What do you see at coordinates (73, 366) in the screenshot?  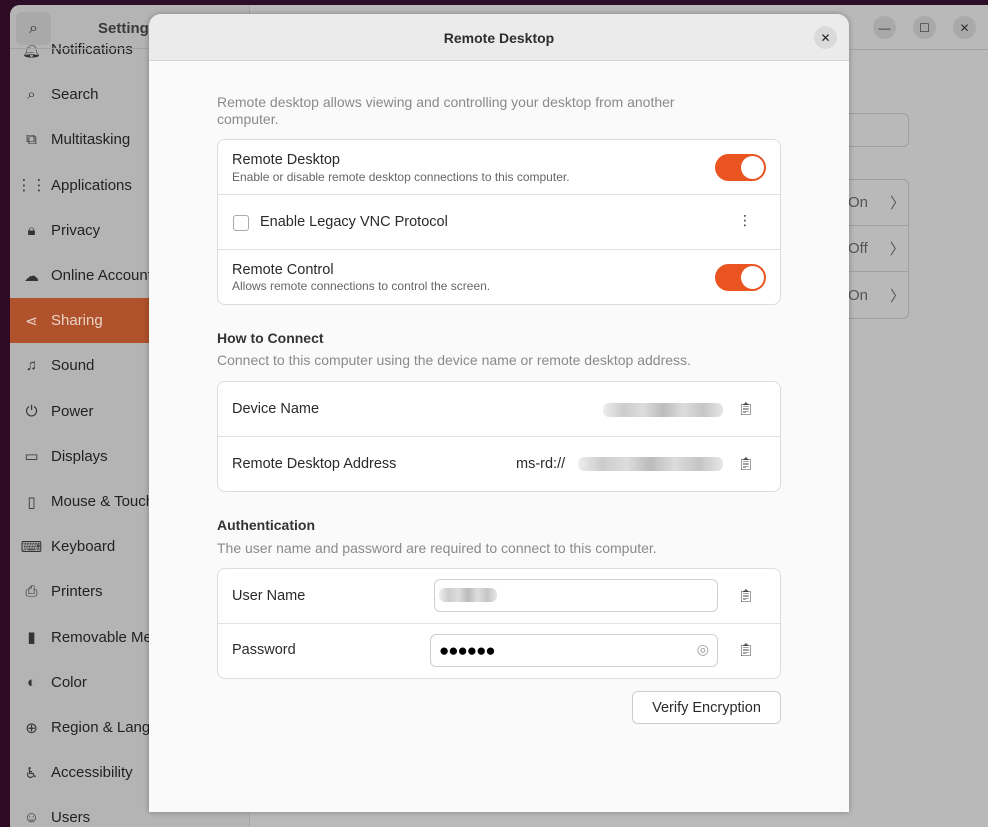 I see `sidebar-item-label: Sound` at bounding box center [73, 366].